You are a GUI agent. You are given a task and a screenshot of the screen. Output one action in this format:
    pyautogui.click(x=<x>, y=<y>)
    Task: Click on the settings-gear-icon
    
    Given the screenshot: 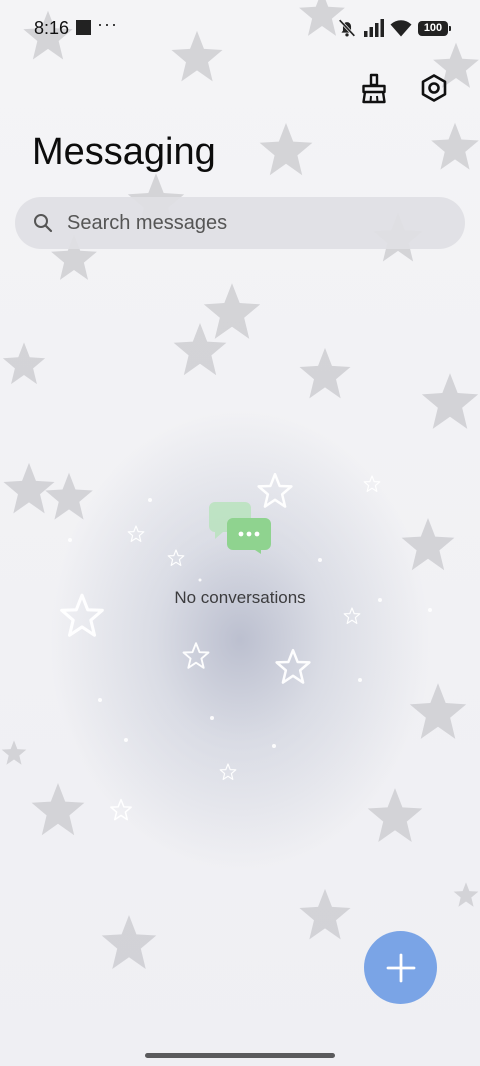 What is the action you would take?
    pyautogui.click(x=434, y=88)
    